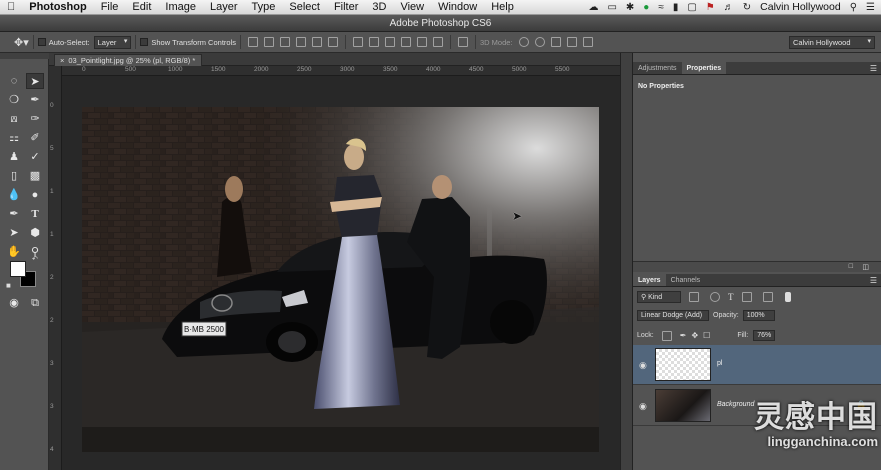 The width and height of the screenshot is (881, 470). I want to click on layer-row-pl: ◉ pl, so click(757, 365).